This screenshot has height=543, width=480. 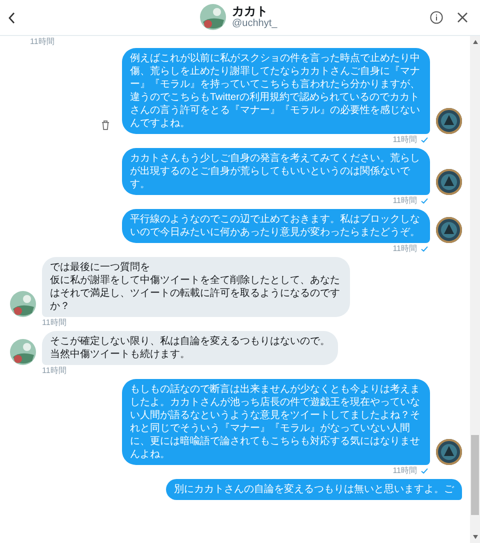 I want to click on scroll-down-icon, so click(x=475, y=537).